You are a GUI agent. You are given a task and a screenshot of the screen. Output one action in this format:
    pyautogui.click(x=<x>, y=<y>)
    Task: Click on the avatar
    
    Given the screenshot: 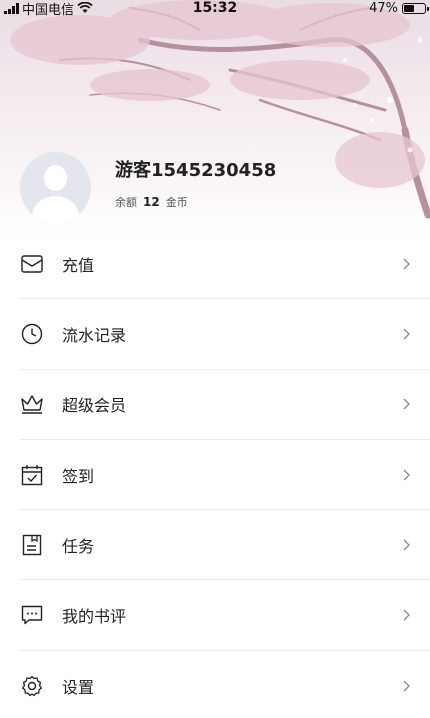 What is the action you would take?
    pyautogui.click(x=55, y=187)
    